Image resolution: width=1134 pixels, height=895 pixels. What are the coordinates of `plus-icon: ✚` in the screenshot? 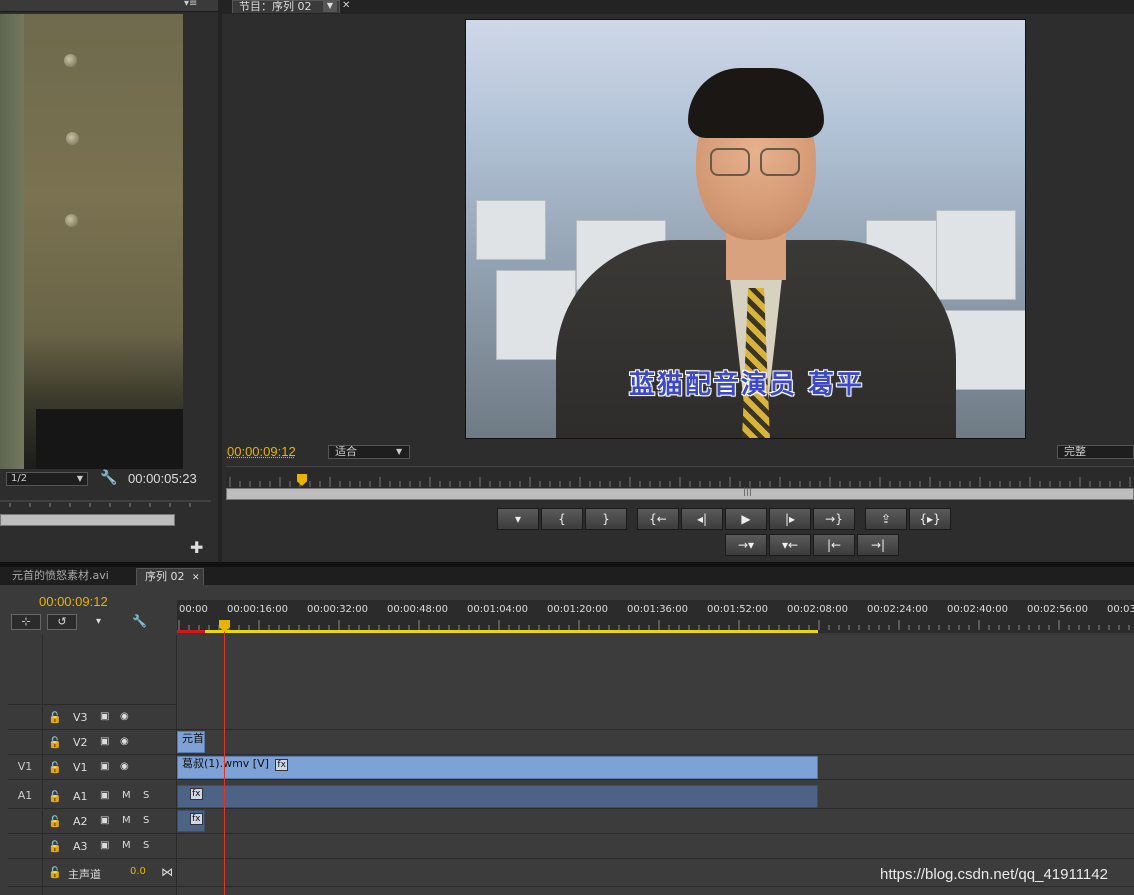 It's located at (196, 547).